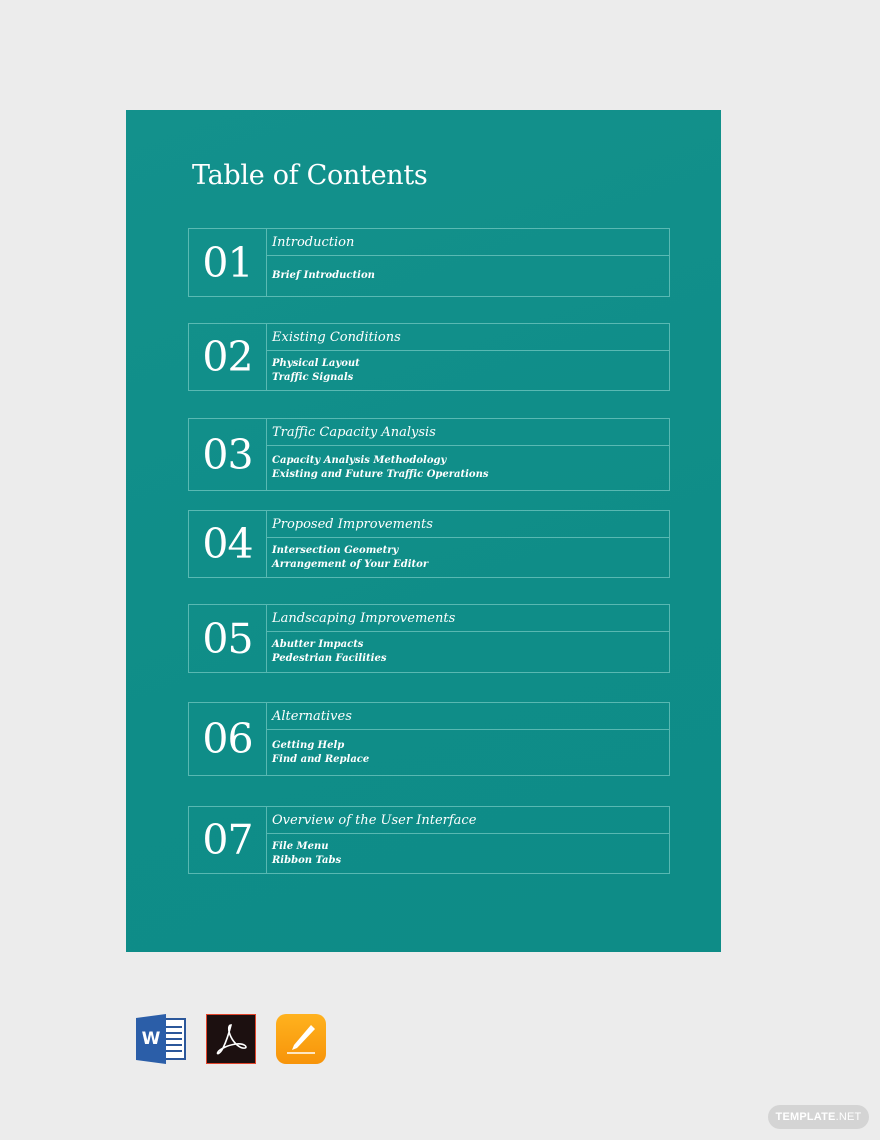  I want to click on entry-subitem: Traffic Signals, so click(313, 377).